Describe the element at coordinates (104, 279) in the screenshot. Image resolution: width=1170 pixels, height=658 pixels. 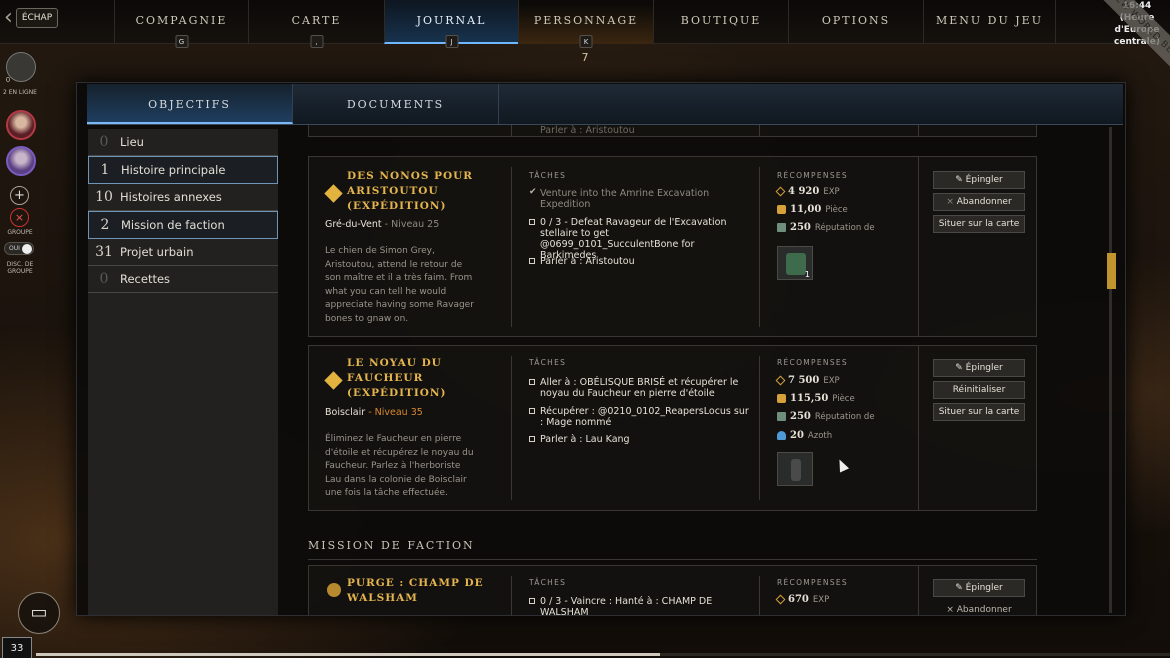
I see `category-count: 0` at that location.